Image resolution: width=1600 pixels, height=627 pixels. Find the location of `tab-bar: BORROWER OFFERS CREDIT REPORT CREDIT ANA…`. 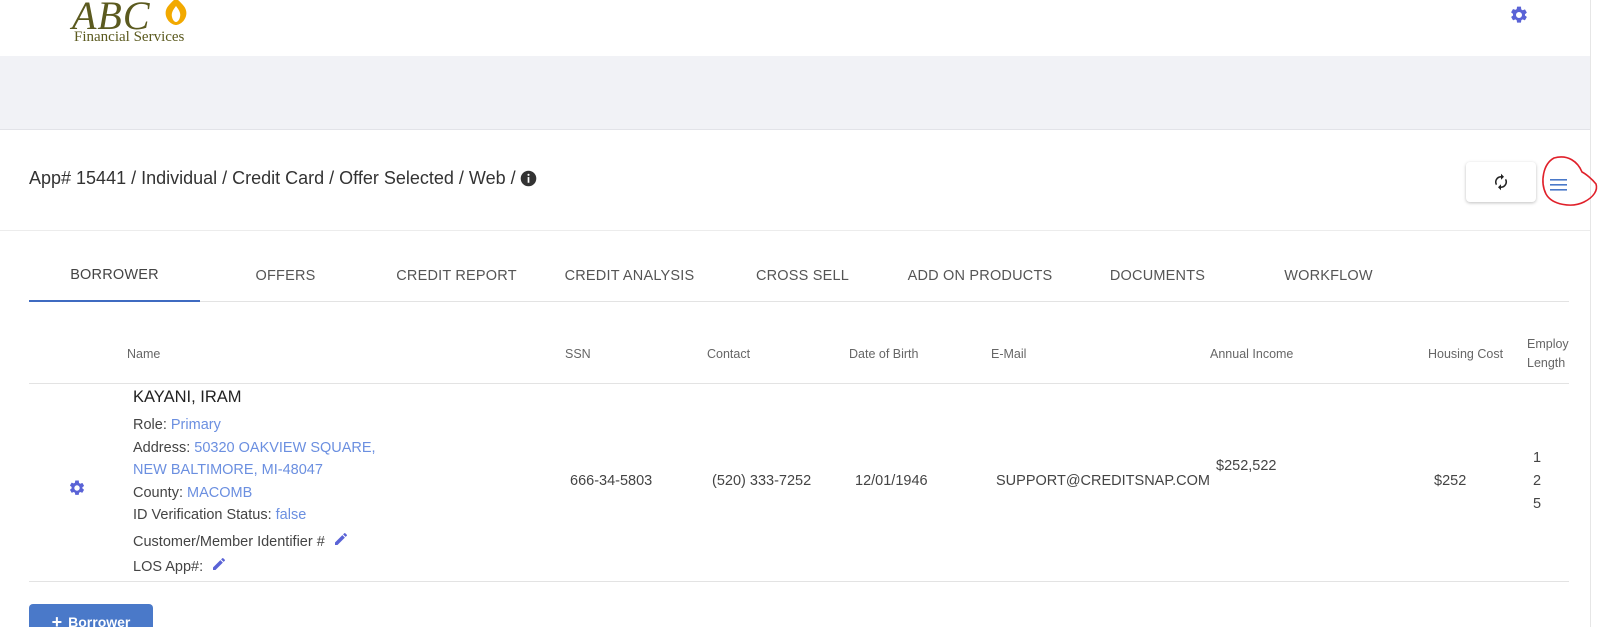

tab-bar: BORROWER OFFERS CREDIT REPORT CREDIT ANA… is located at coordinates (799, 276).